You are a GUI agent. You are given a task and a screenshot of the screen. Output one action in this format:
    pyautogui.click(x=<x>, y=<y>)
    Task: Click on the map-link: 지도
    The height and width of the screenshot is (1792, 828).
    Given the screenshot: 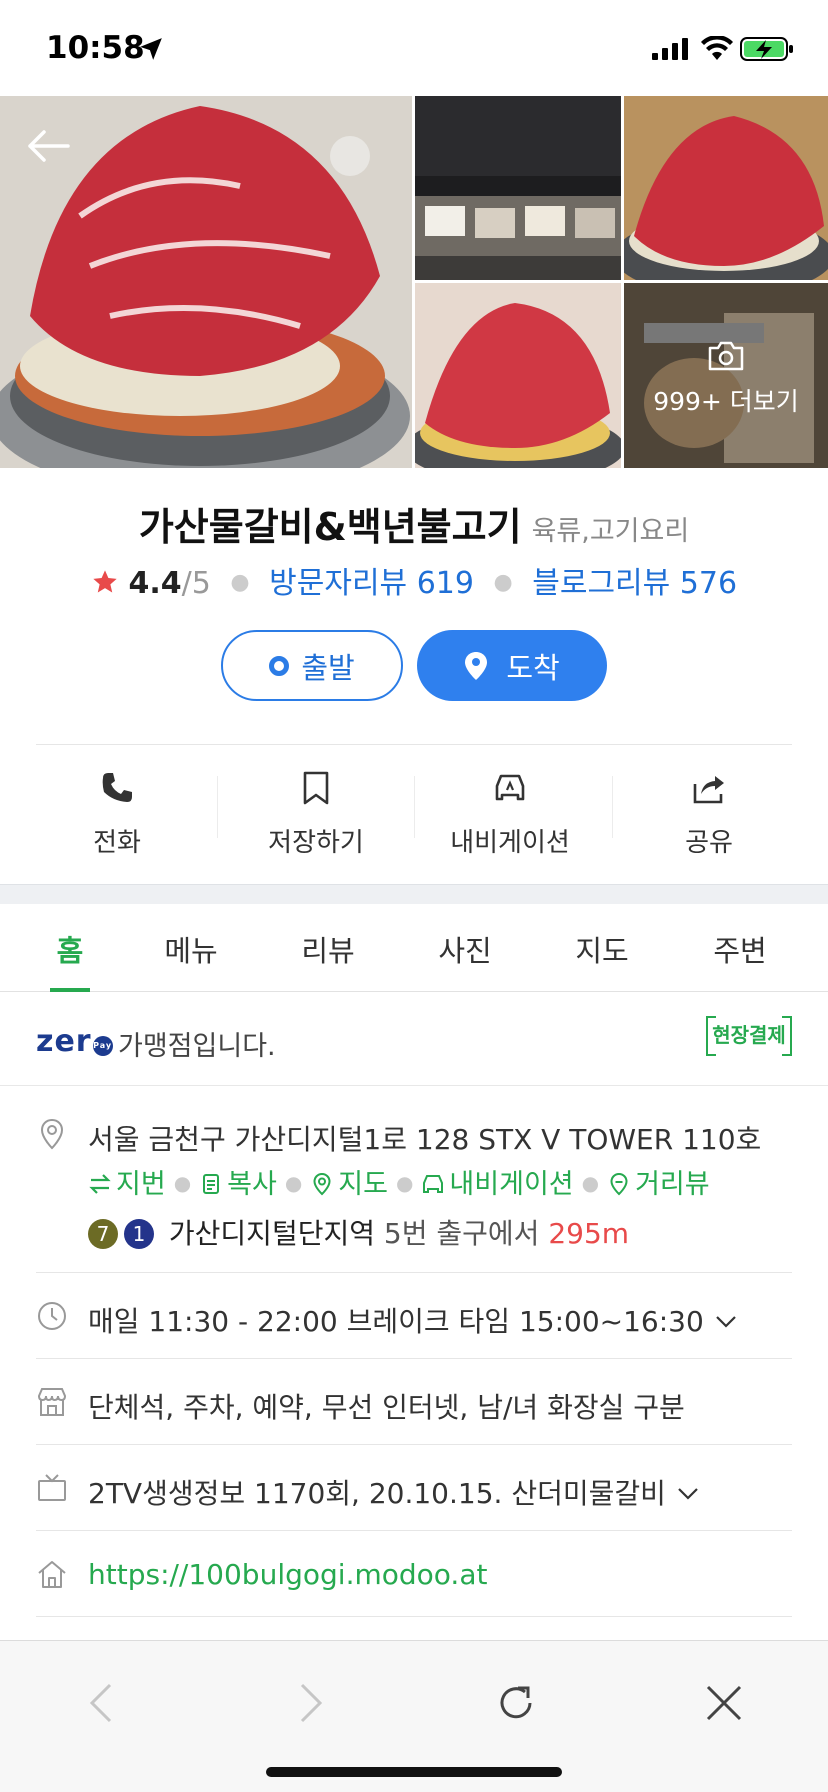 What is the action you would take?
    pyautogui.click(x=349, y=1184)
    